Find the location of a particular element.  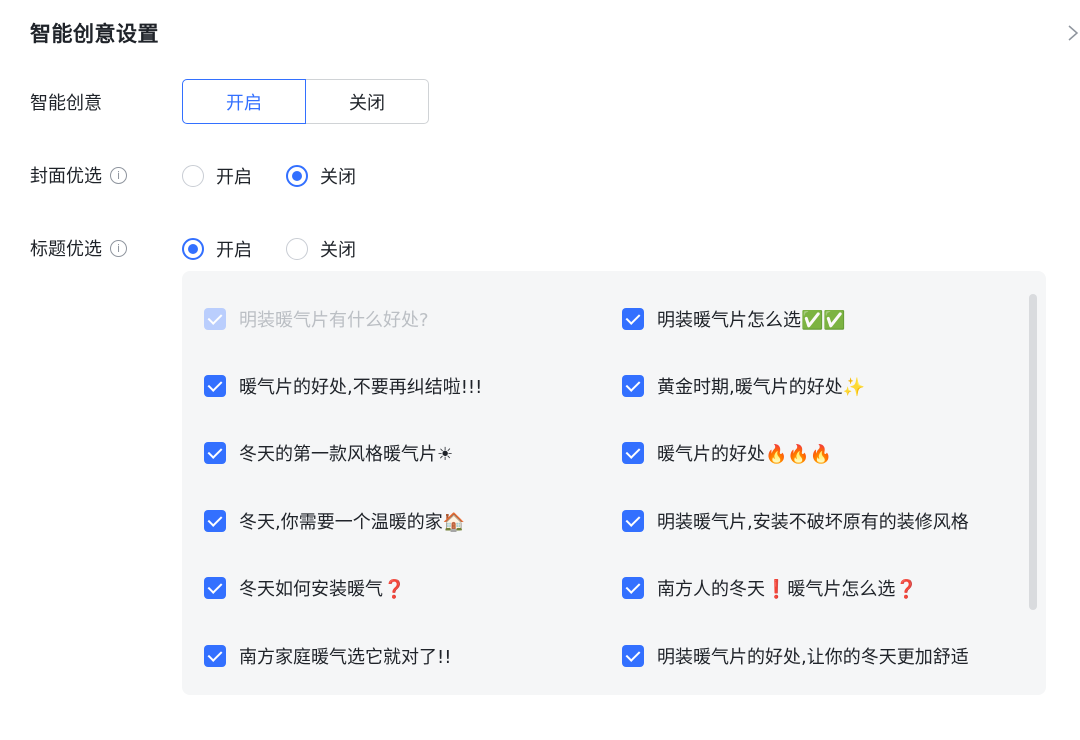

title-option-4: 黄金时期,暖气片的好处✨ is located at coordinates (743, 386).